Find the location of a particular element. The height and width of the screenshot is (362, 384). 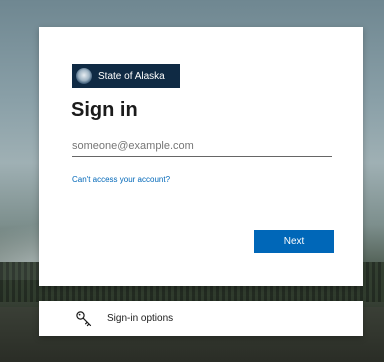

cant-access-account-link: Can't access your account? is located at coordinates (121, 179).